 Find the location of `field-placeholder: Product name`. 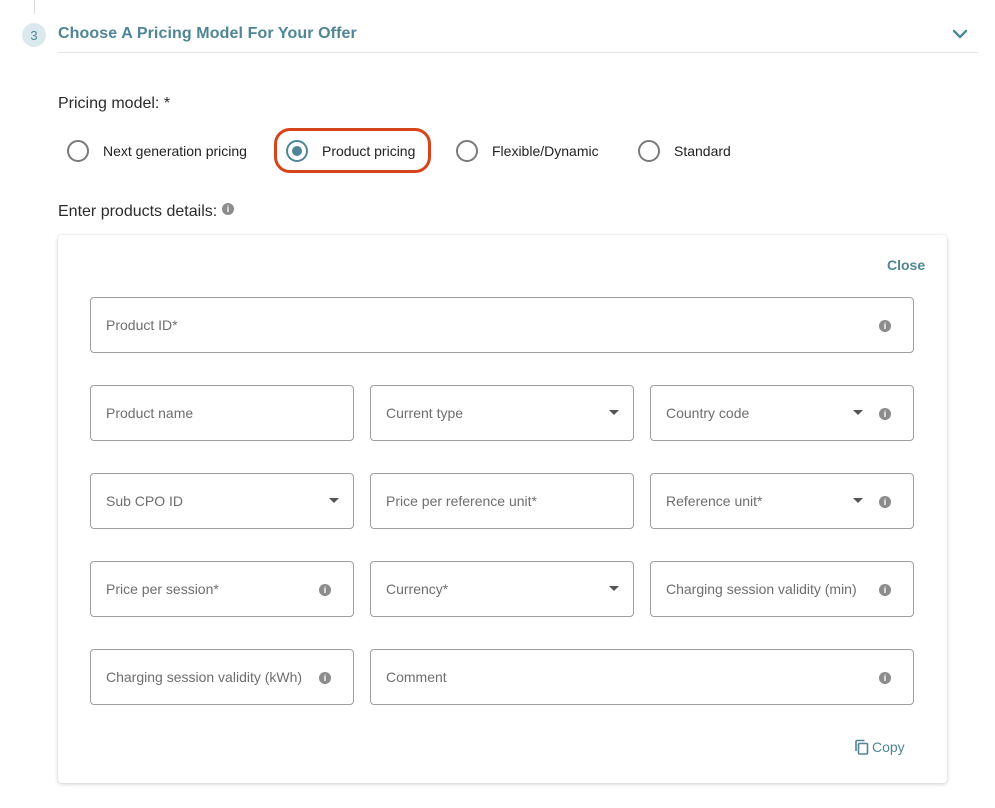

field-placeholder: Product name is located at coordinates (150, 413).